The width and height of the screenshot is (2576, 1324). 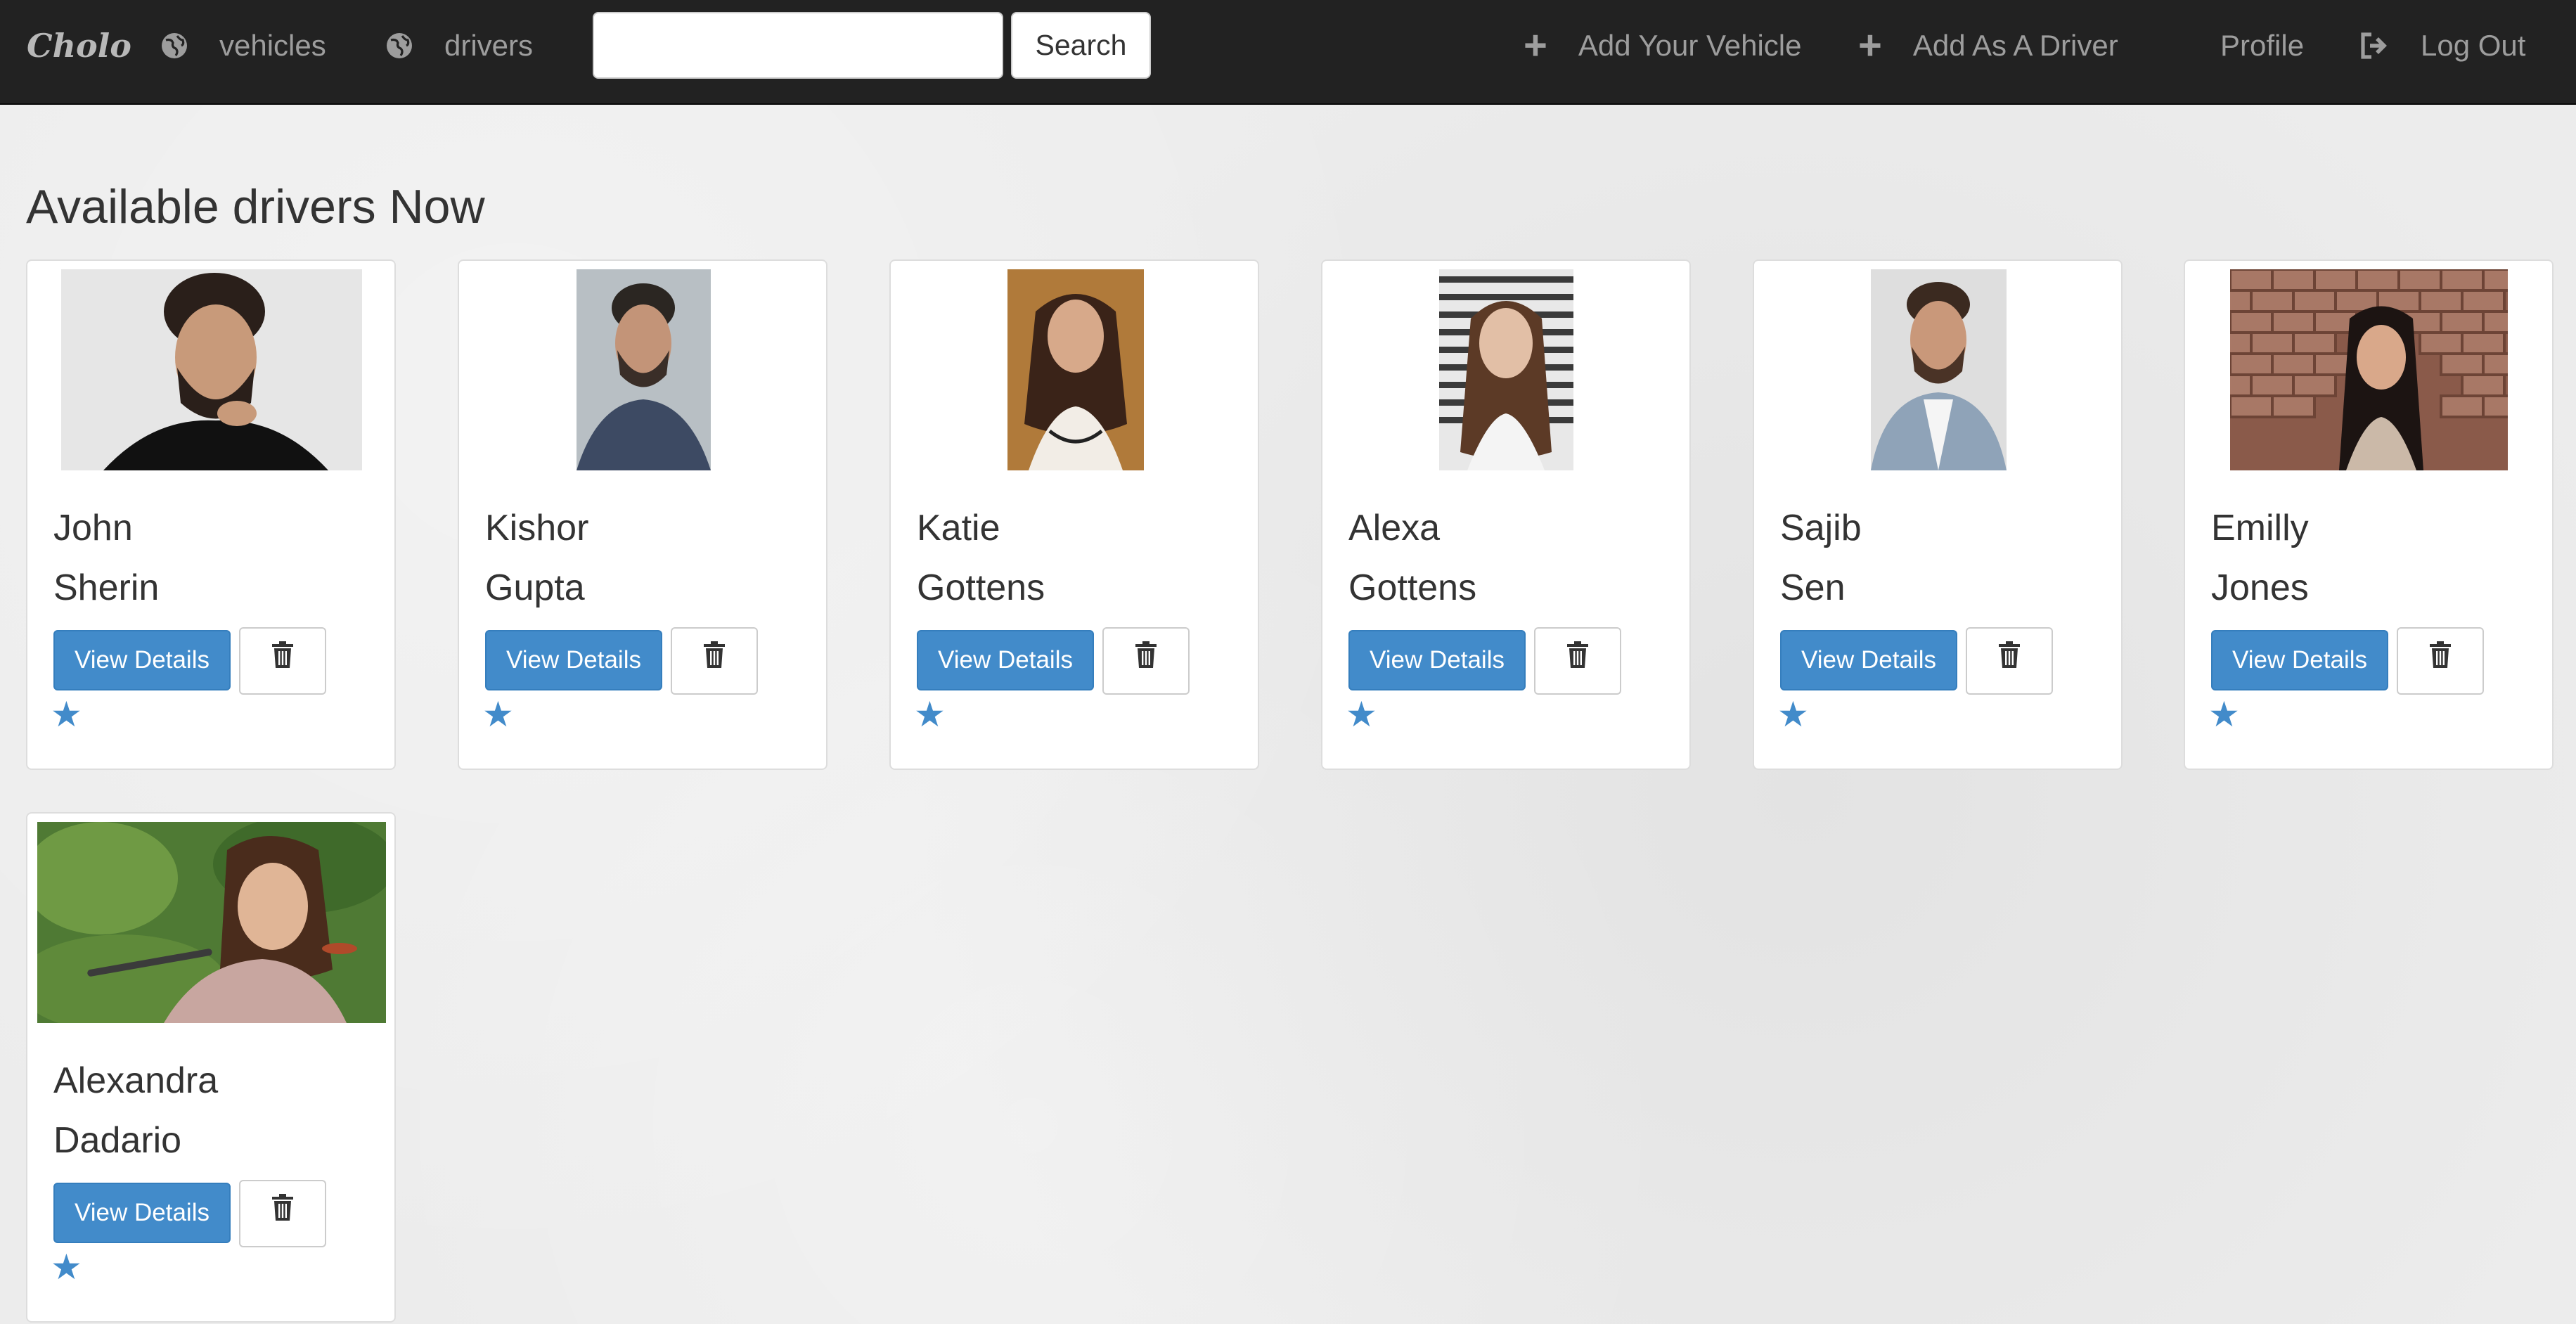 What do you see at coordinates (106, 587) in the screenshot?
I see `driver-last-name: Sherin` at bounding box center [106, 587].